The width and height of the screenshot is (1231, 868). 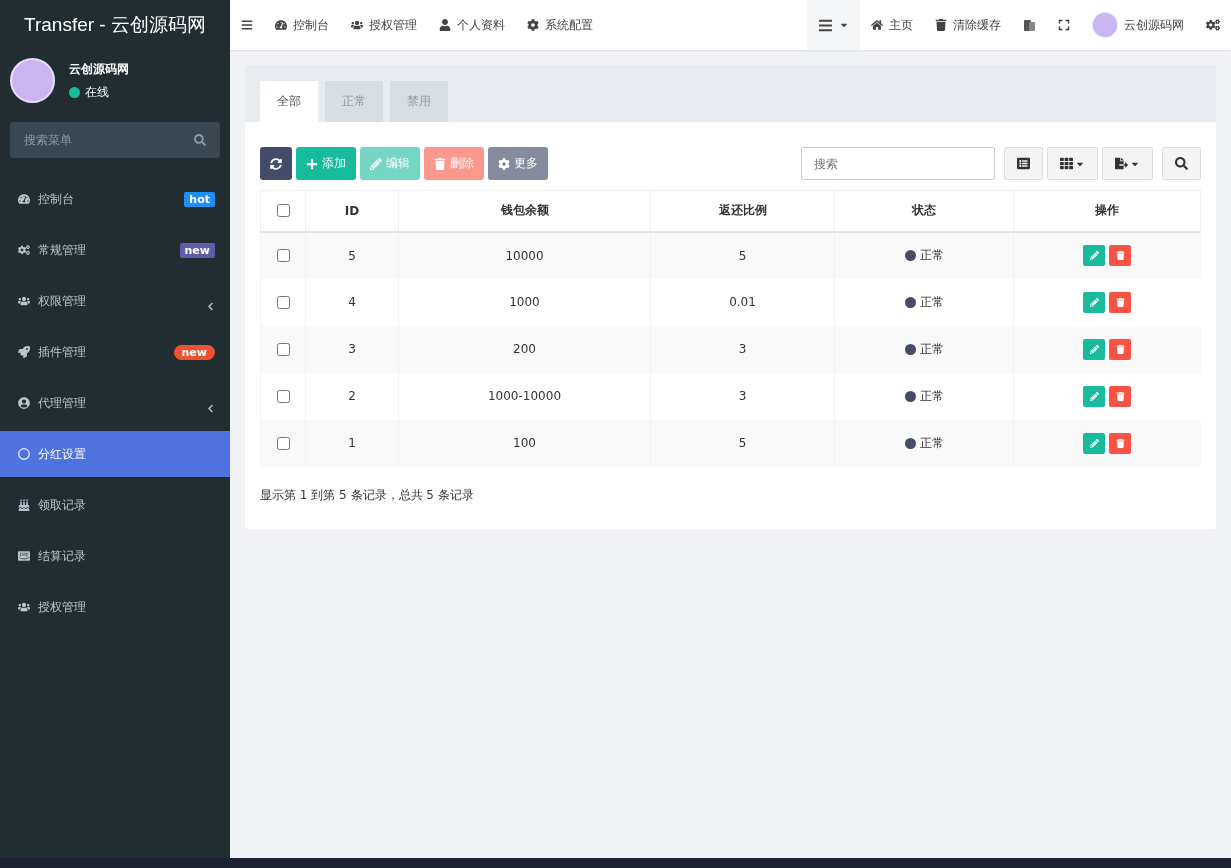 I want to click on menu-badge: hot, so click(x=199, y=199).